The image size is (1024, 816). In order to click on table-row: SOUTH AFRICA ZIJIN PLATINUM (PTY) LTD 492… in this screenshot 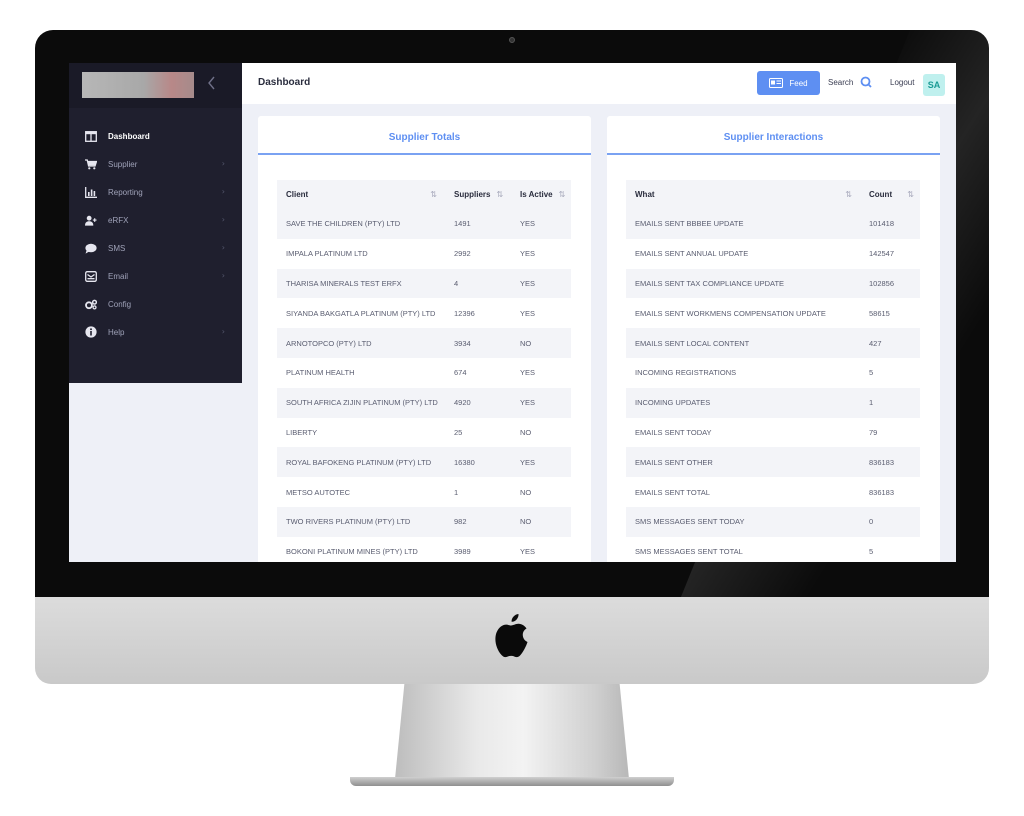, I will do `click(424, 402)`.